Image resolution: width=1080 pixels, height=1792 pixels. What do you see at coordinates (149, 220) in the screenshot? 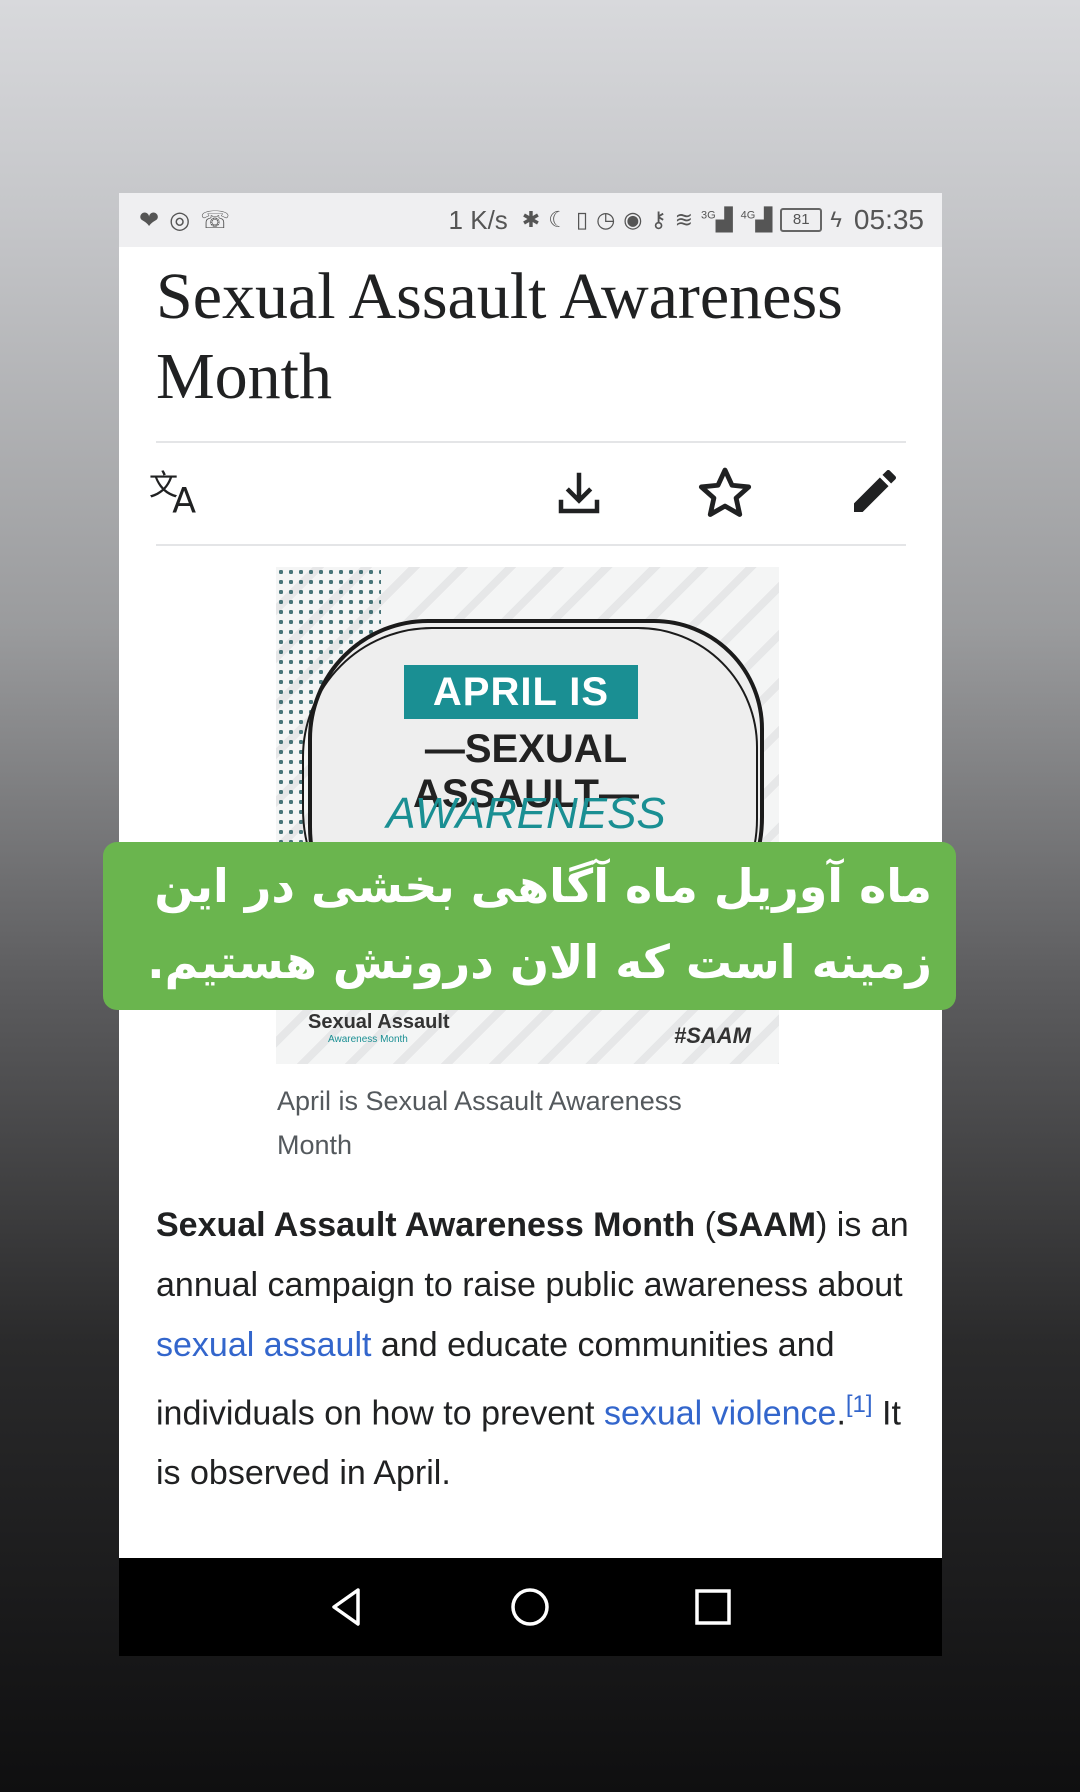
I see `heart-pulse-icon: ❤` at bounding box center [149, 220].